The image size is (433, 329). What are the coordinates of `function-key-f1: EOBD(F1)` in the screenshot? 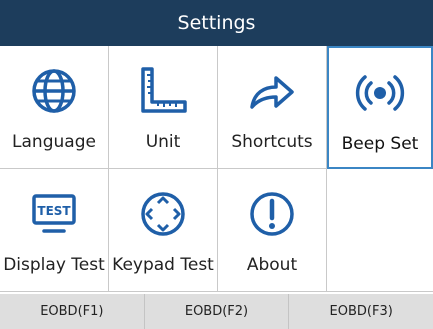 It's located at (72, 311).